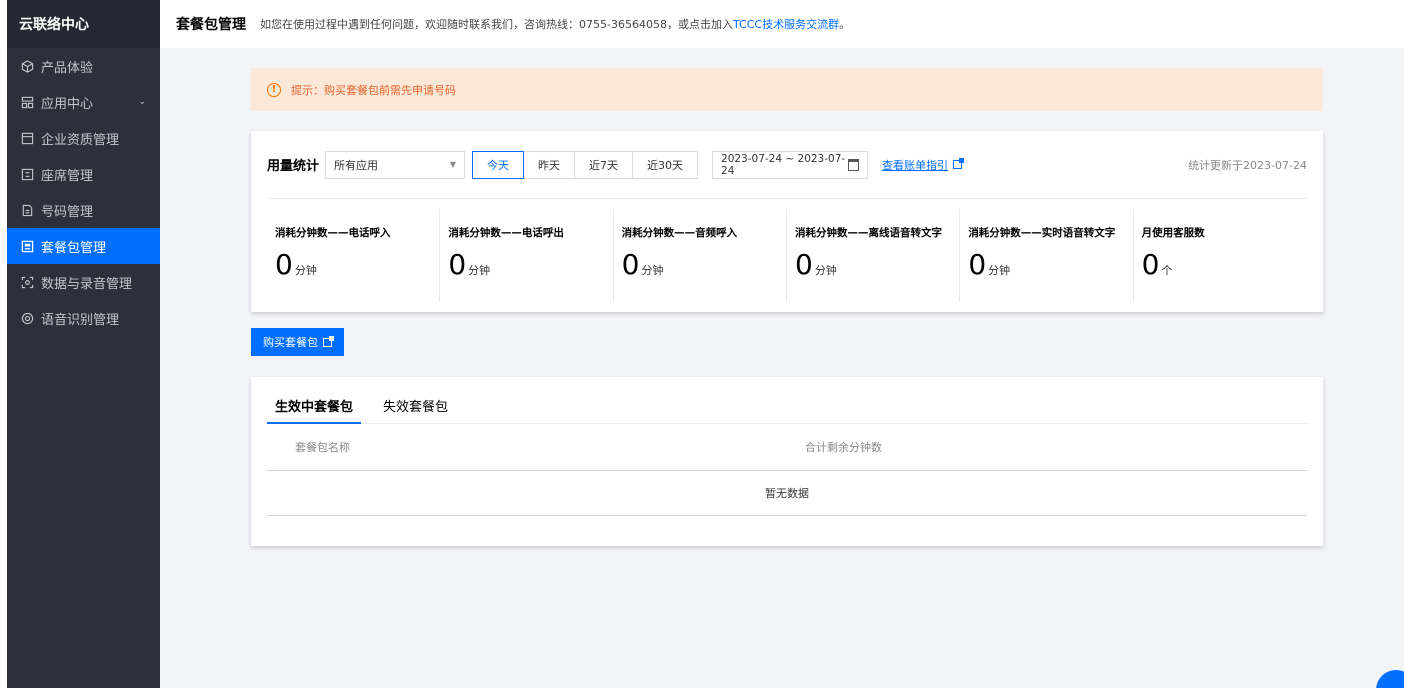 This screenshot has height=688, width=1404. Describe the element at coordinates (356, 165) in the screenshot. I see `app-select-value: 所有应用` at that location.